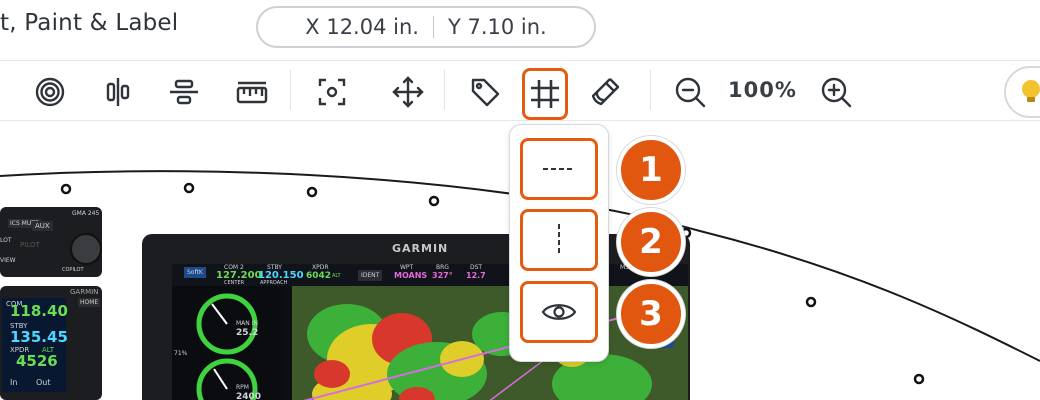 Image resolution: width=1040 pixels, height=400 pixels. Describe the element at coordinates (442, 267) in the screenshot. I see `brg-label: BRG` at that location.